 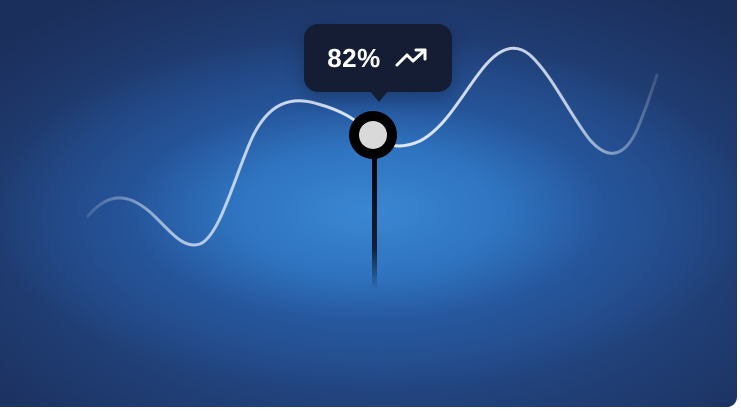 What do you see at coordinates (354, 57) in the screenshot?
I see `tooltip-value: 82%` at bounding box center [354, 57].